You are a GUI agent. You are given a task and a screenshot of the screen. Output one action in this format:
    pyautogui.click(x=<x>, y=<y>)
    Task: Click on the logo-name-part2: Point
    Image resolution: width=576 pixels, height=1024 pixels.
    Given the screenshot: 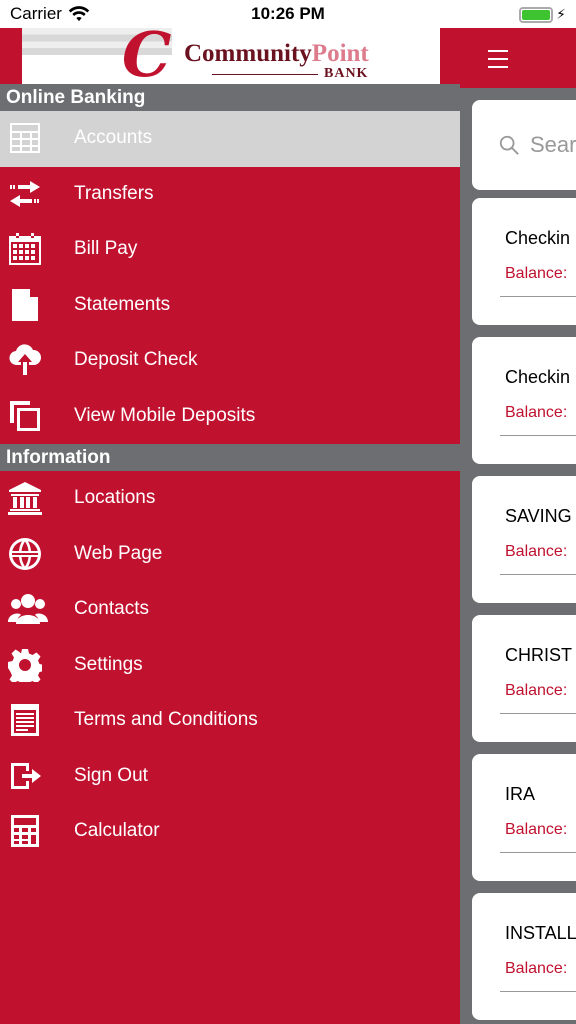 What is the action you would take?
    pyautogui.click(x=340, y=53)
    